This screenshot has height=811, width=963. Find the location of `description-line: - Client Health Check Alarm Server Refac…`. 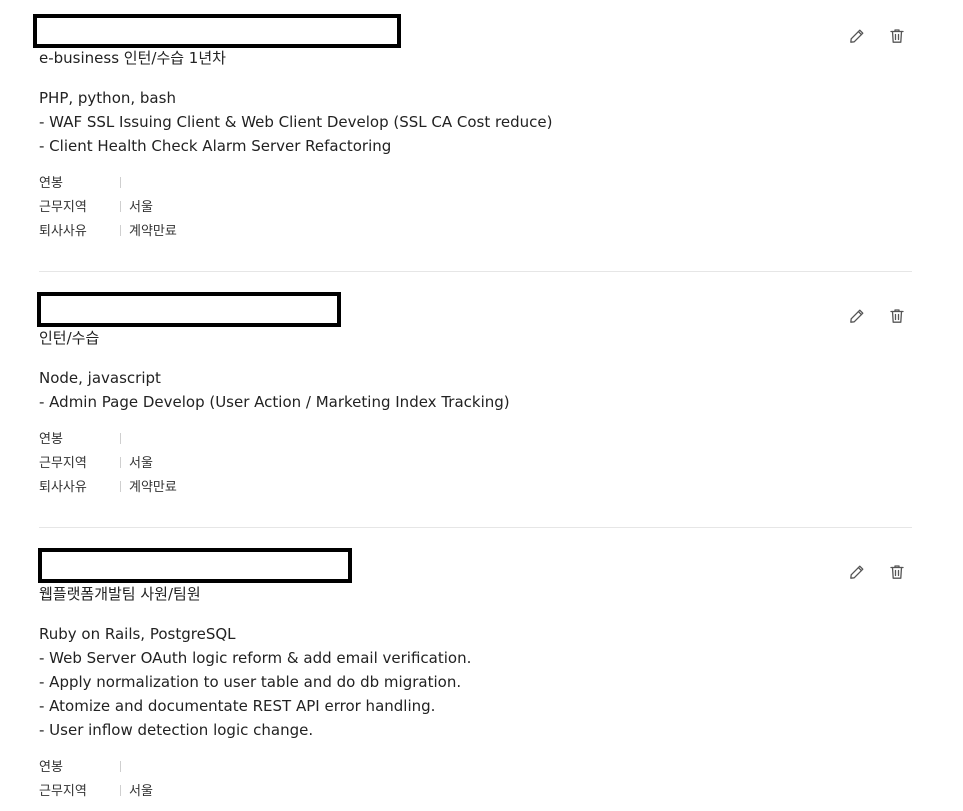

description-line: - Client Health Check Alarm Server Refac… is located at coordinates (215, 146).